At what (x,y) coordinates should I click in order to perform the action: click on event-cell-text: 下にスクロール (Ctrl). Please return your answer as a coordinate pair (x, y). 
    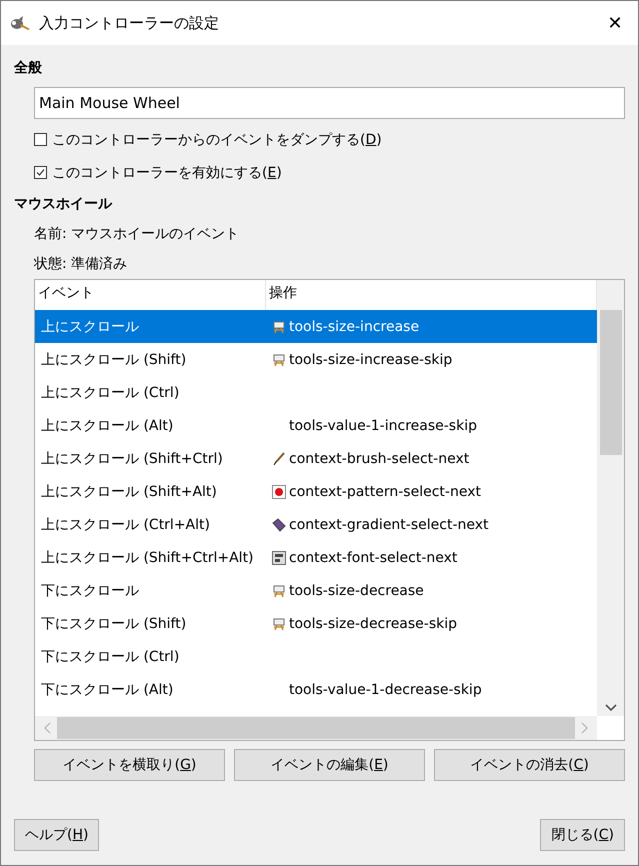
    Looking at the image, I should click on (110, 657).